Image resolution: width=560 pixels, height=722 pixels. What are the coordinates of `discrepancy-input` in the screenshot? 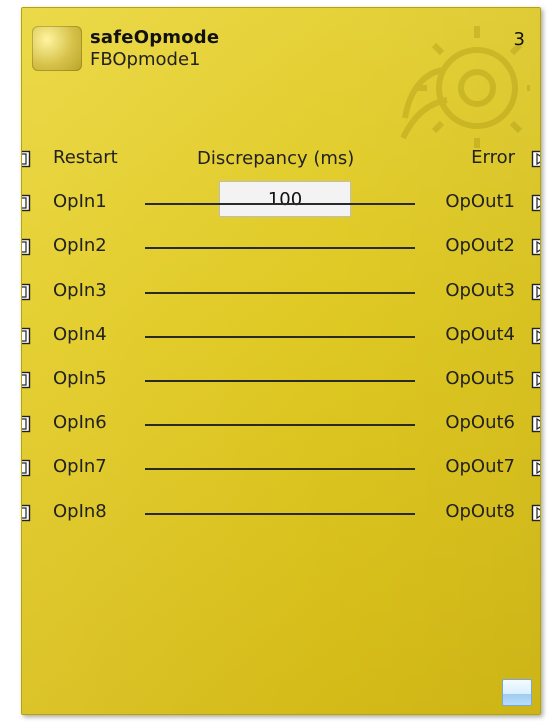 It's located at (285, 199).